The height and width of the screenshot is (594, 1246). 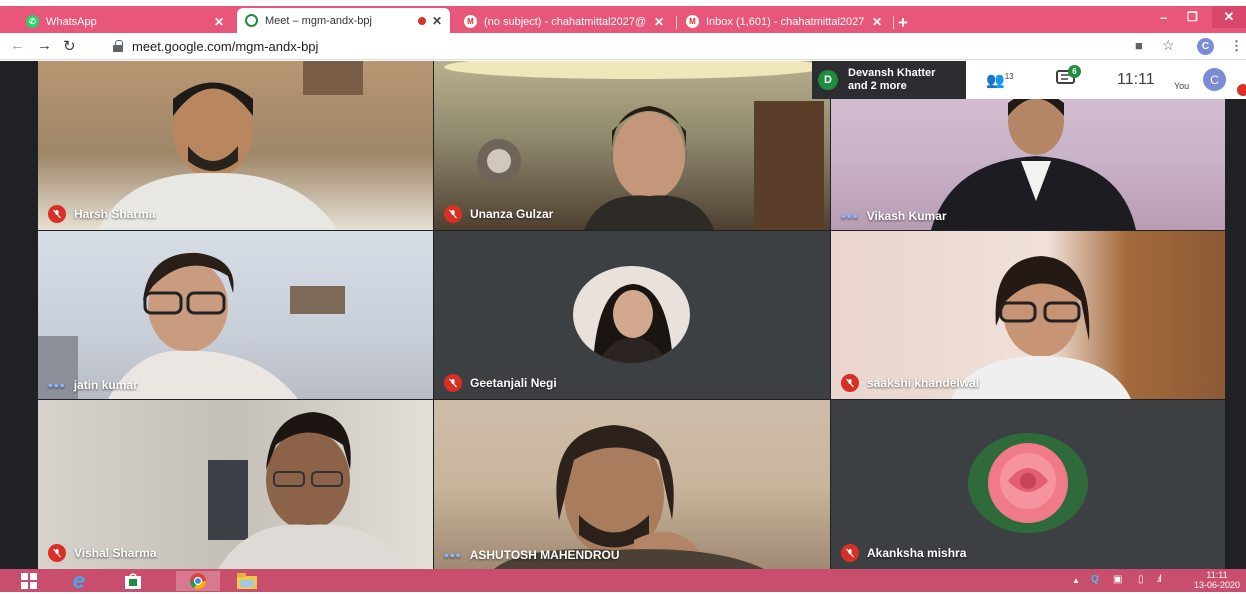 What do you see at coordinates (71, 21) in the screenshot?
I see `tab-title: WhatsApp` at bounding box center [71, 21].